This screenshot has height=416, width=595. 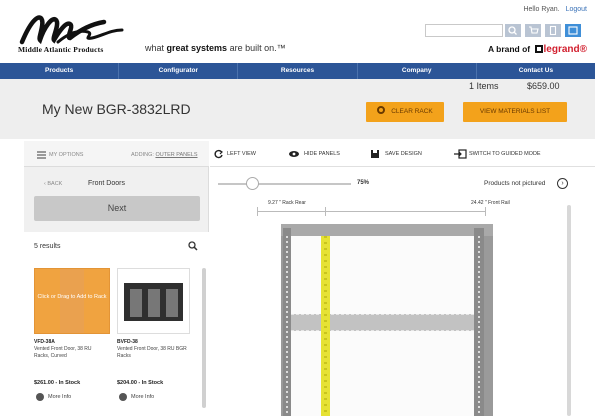 I want to click on product-name: VFD-38A, so click(x=44, y=342).